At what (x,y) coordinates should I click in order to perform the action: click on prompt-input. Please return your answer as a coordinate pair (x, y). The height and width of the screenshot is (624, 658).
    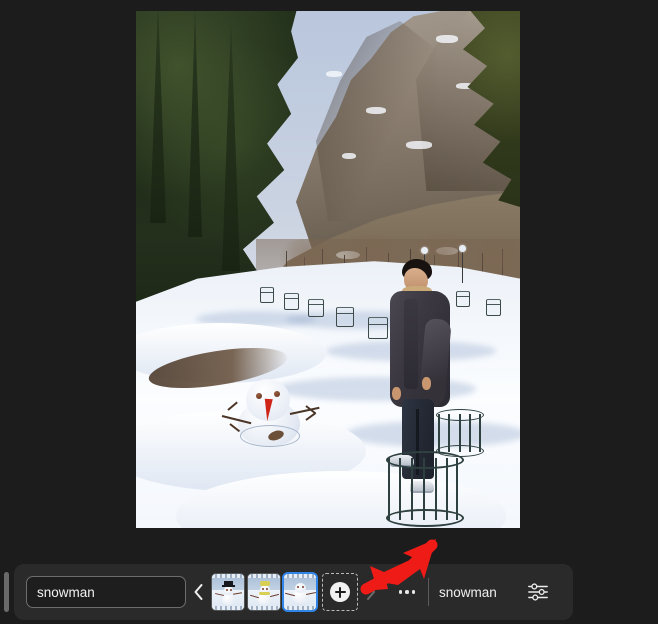
    Looking at the image, I should click on (106, 592).